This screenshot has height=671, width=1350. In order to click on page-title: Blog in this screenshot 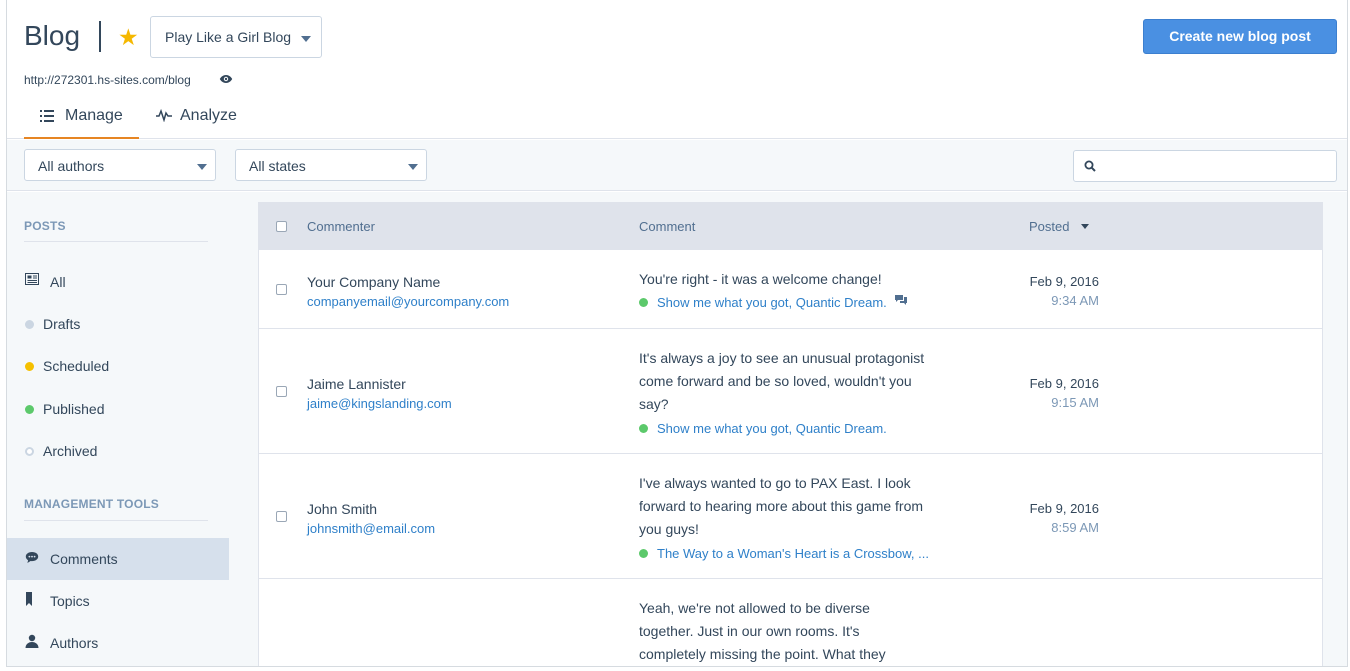, I will do `click(52, 35)`.